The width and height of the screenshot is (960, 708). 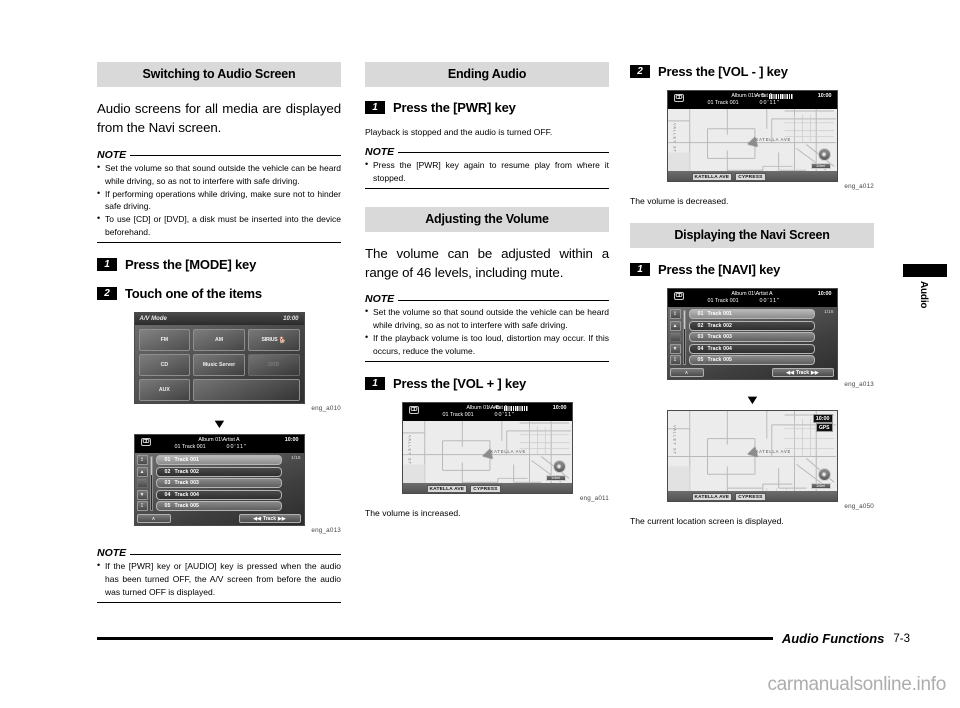 I want to click on prev-track-icon: ◀◀, so click(x=257, y=518).